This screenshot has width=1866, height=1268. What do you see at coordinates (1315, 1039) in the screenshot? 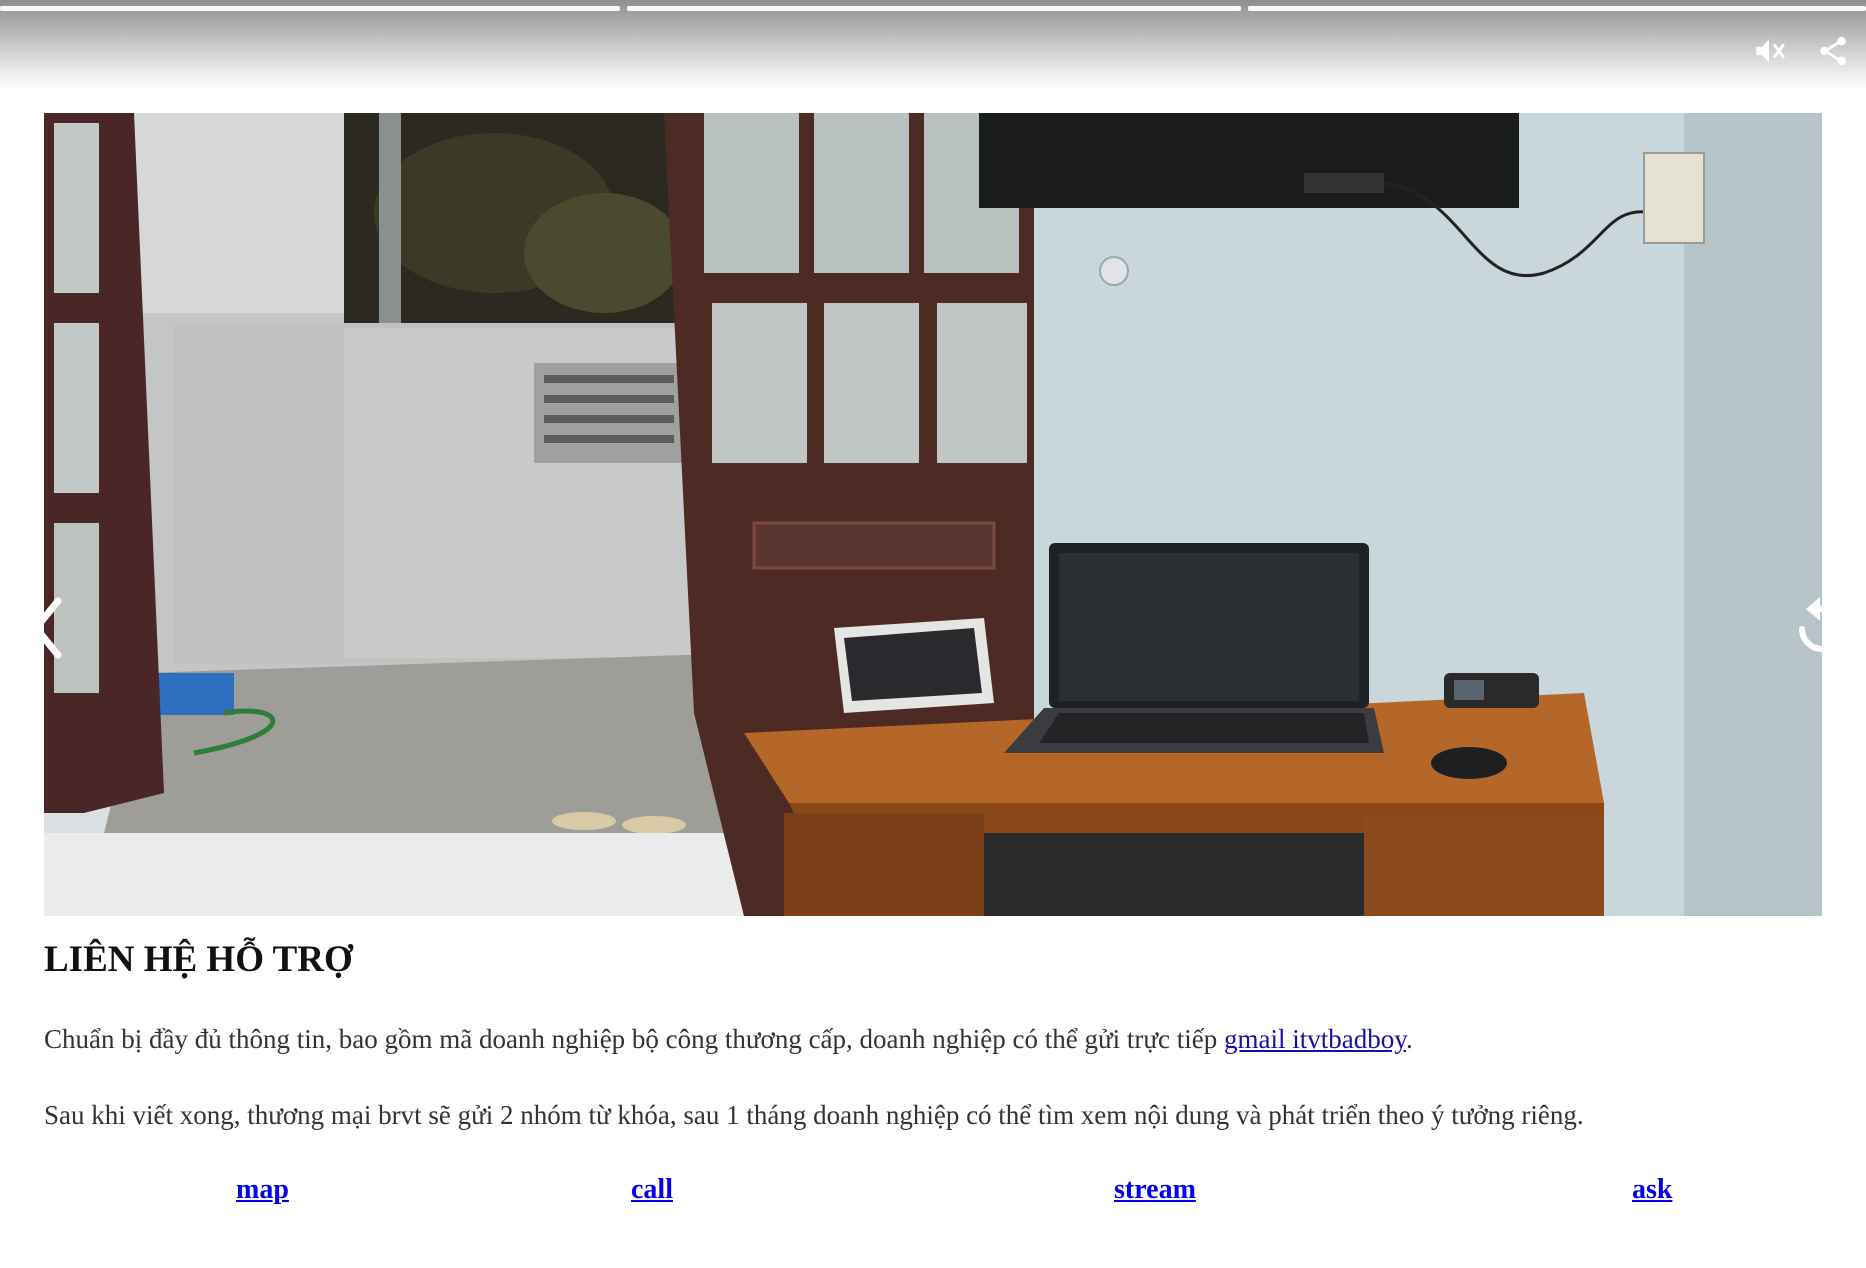
I see `email-link: gmail itvtbadboy` at bounding box center [1315, 1039].